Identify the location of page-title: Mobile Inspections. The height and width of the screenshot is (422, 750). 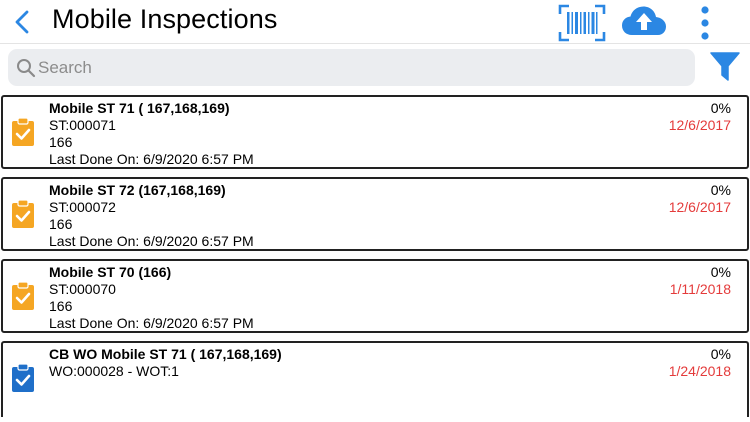
(165, 19).